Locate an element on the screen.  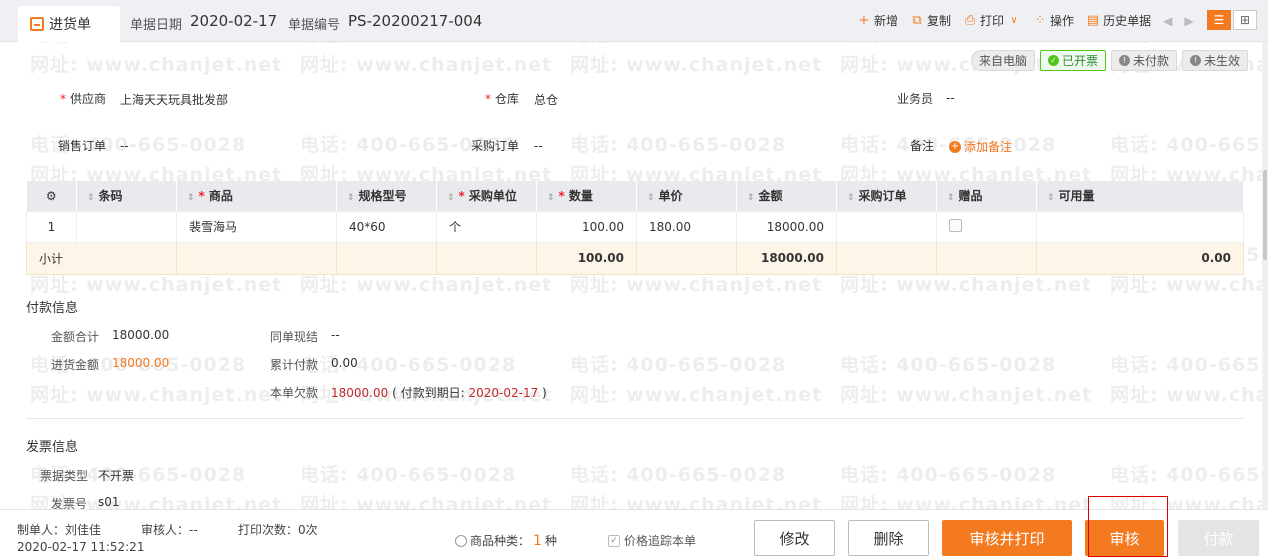
prev-icon: ◀ is located at coordinates (1167, 21).